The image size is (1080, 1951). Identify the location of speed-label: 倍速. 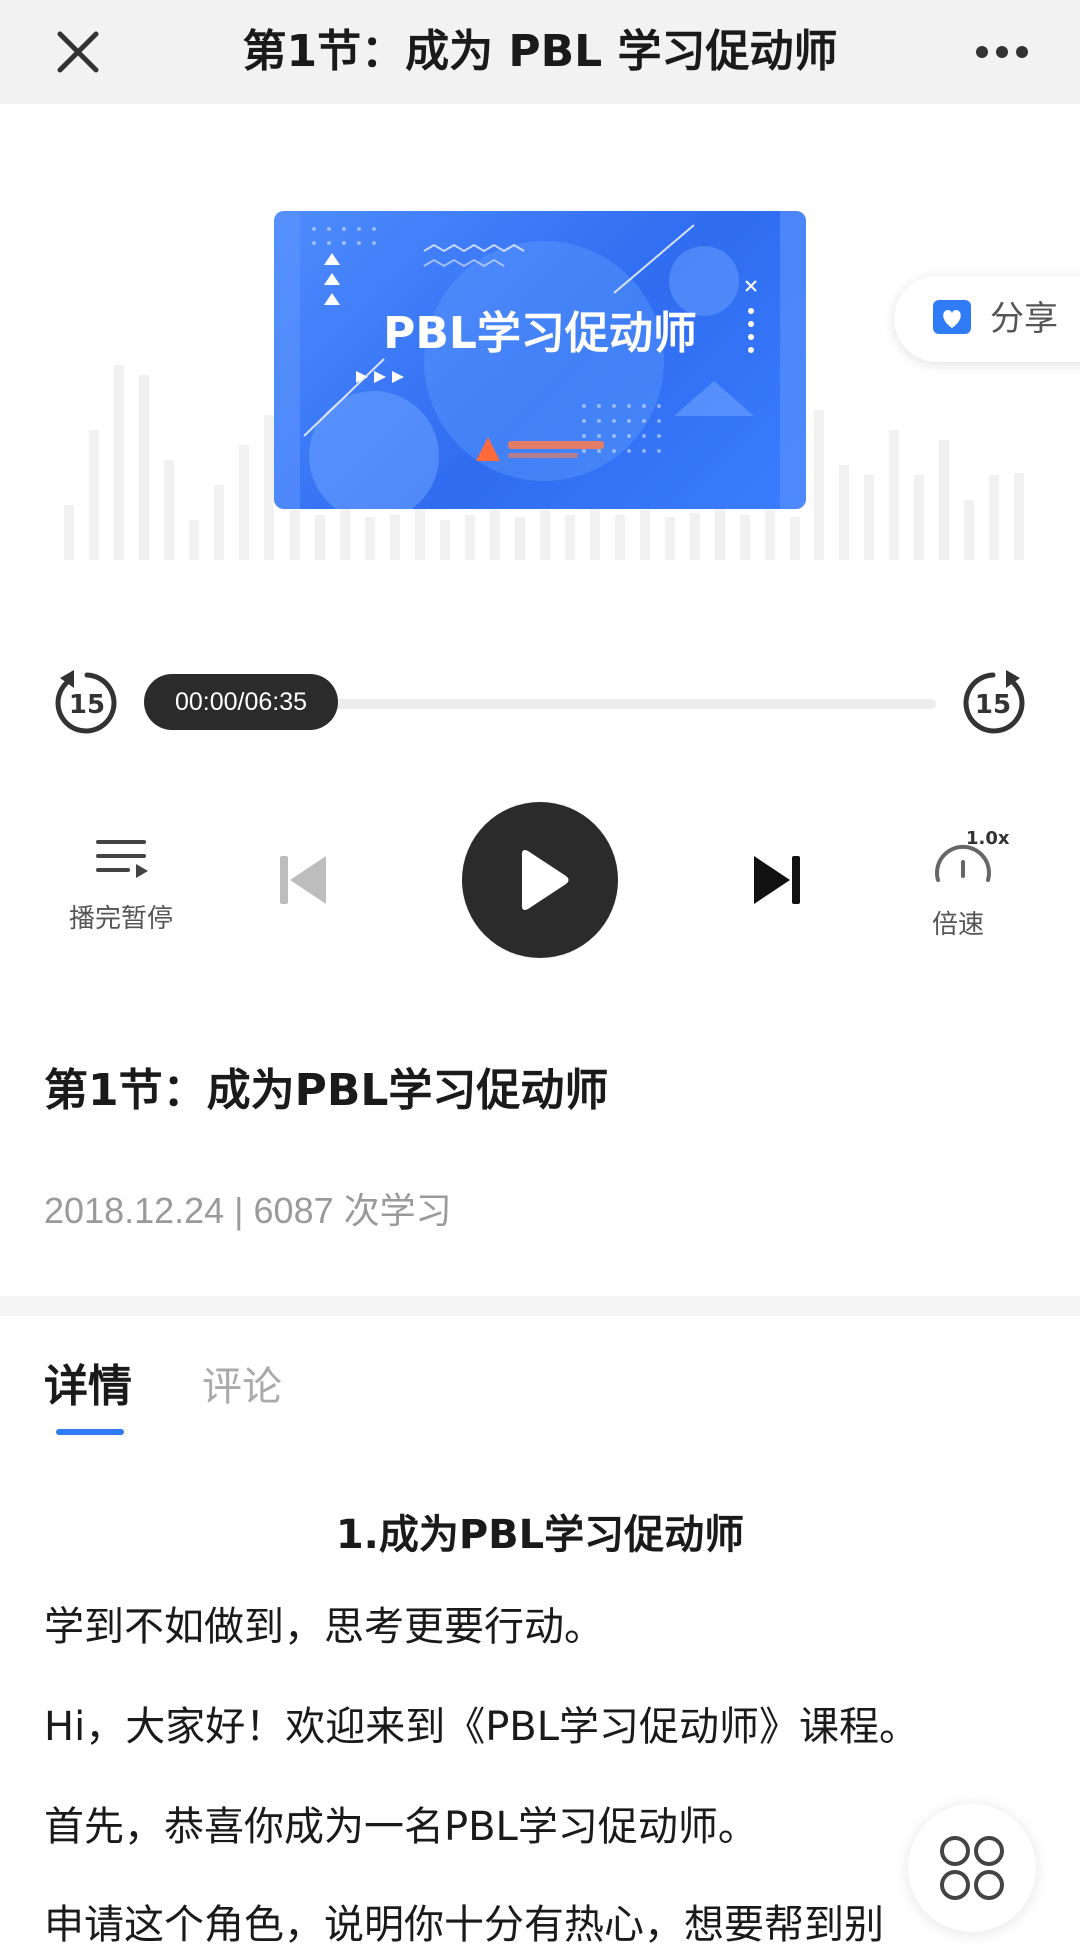
(957, 925).